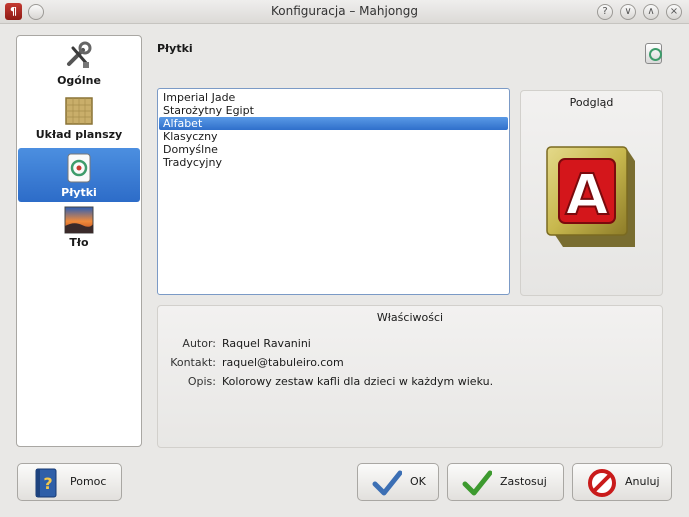 The height and width of the screenshot is (517, 689). What do you see at coordinates (193, 362) in the screenshot?
I see `contact-label: Kontakt:` at bounding box center [193, 362].